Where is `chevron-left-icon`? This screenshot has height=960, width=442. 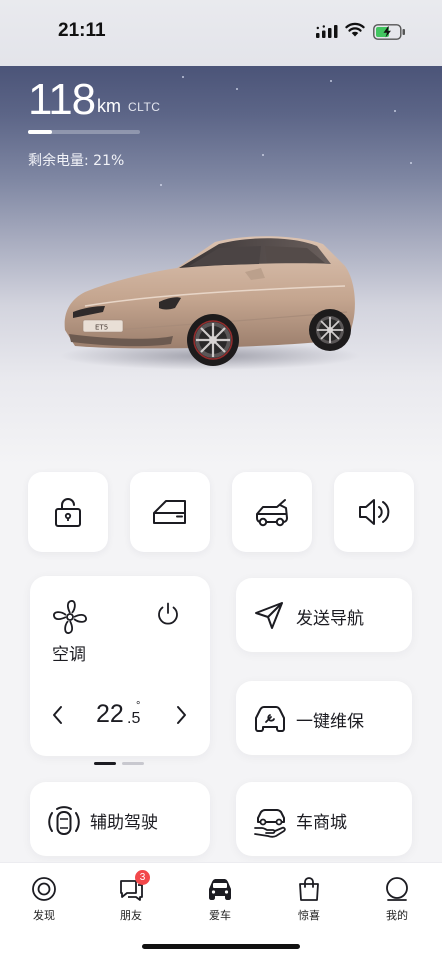 chevron-left-icon is located at coordinates (58, 715).